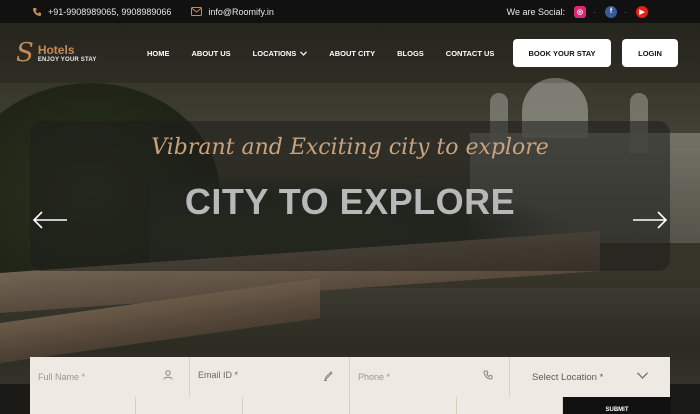  I want to click on full-name-placeholder: Full Name *, so click(62, 377).